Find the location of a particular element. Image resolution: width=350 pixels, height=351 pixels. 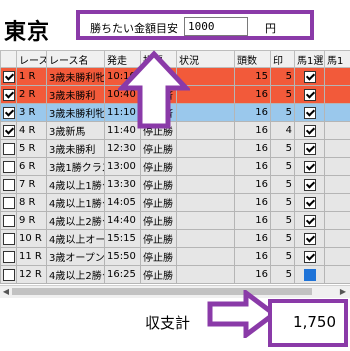

col-check is located at coordinates (8, 59).